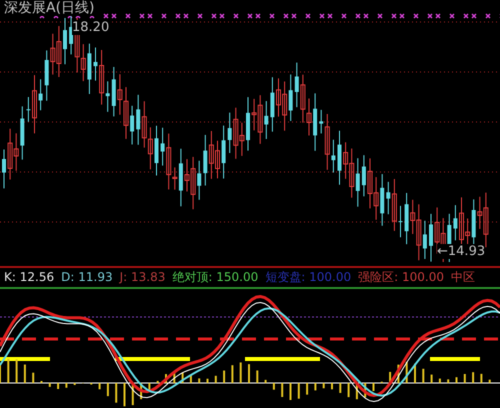  What do you see at coordinates (91, 27) in the screenshot?
I see `high-price-label: 18.20` at bounding box center [91, 27].